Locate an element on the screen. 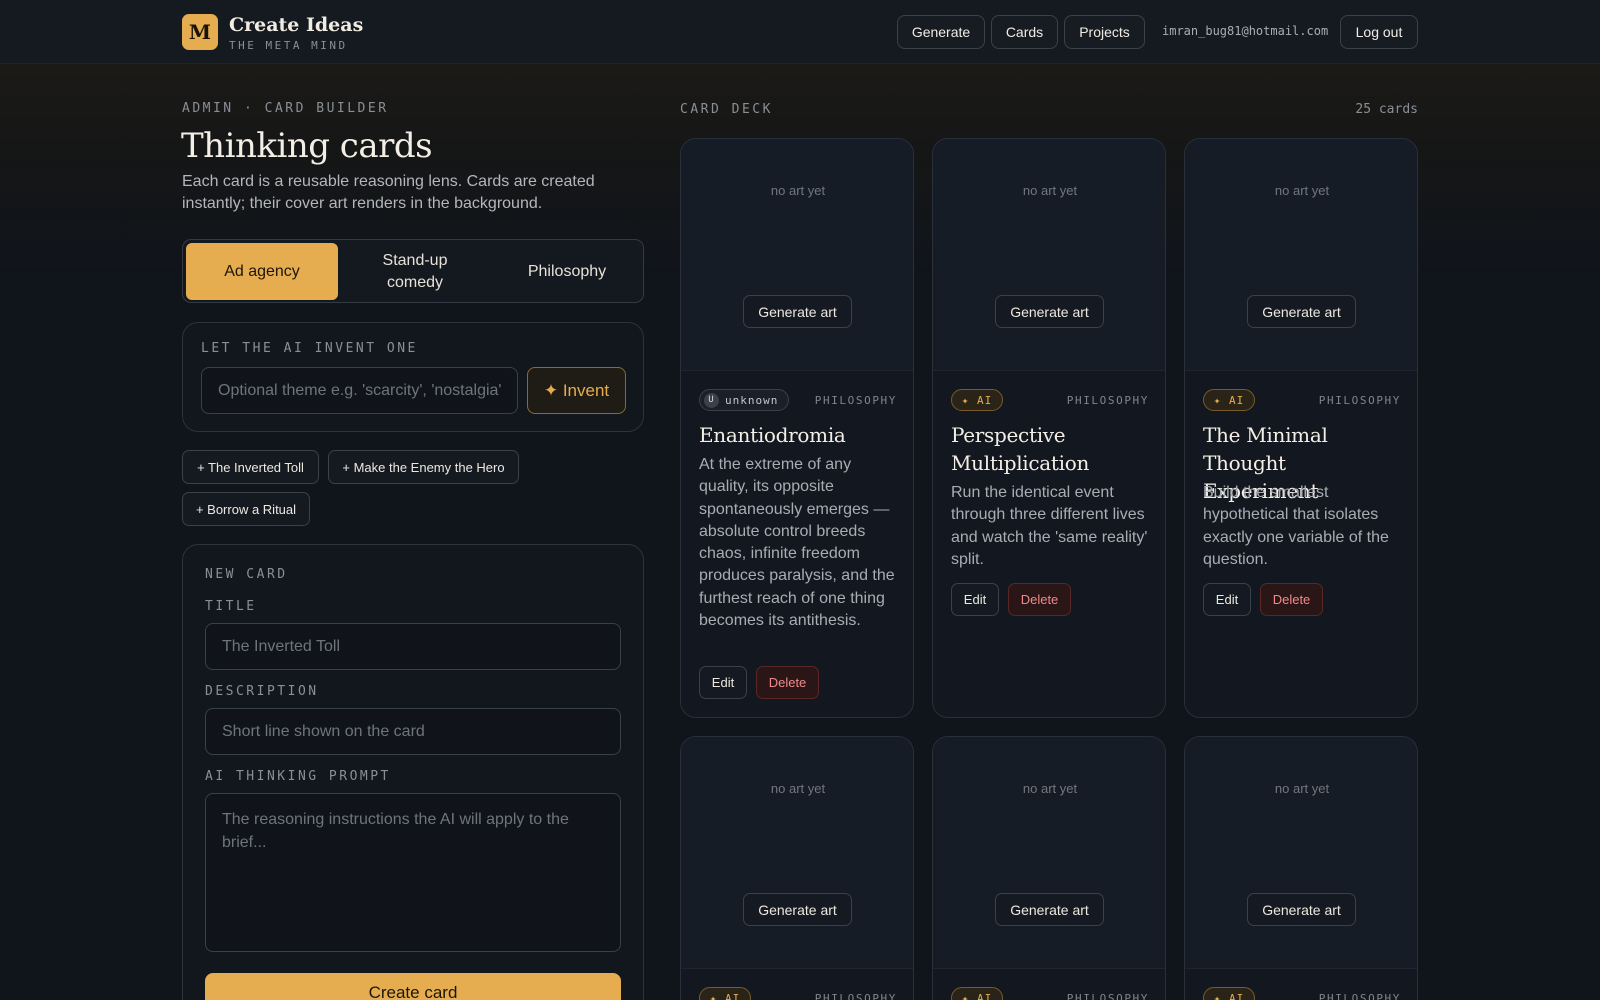 Image resolution: width=1600 pixels, height=1000 pixels. card-row2-3: no art yet Generate art ✦ AI PHILOSOPHY is located at coordinates (1301, 868).